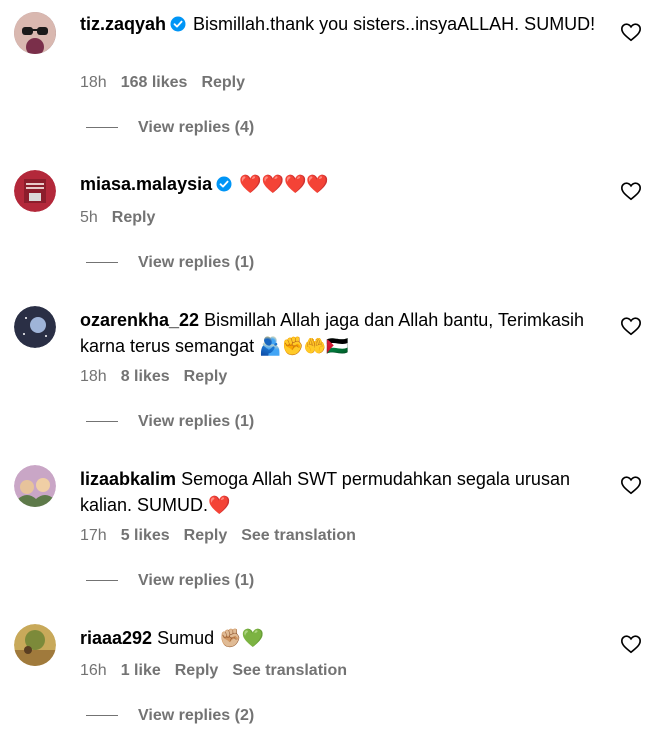 The height and width of the screenshot is (736, 654). Describe the element at coordinates (145, 376) in the screenshot. I see `comment-likes: 8 likes` at that location.